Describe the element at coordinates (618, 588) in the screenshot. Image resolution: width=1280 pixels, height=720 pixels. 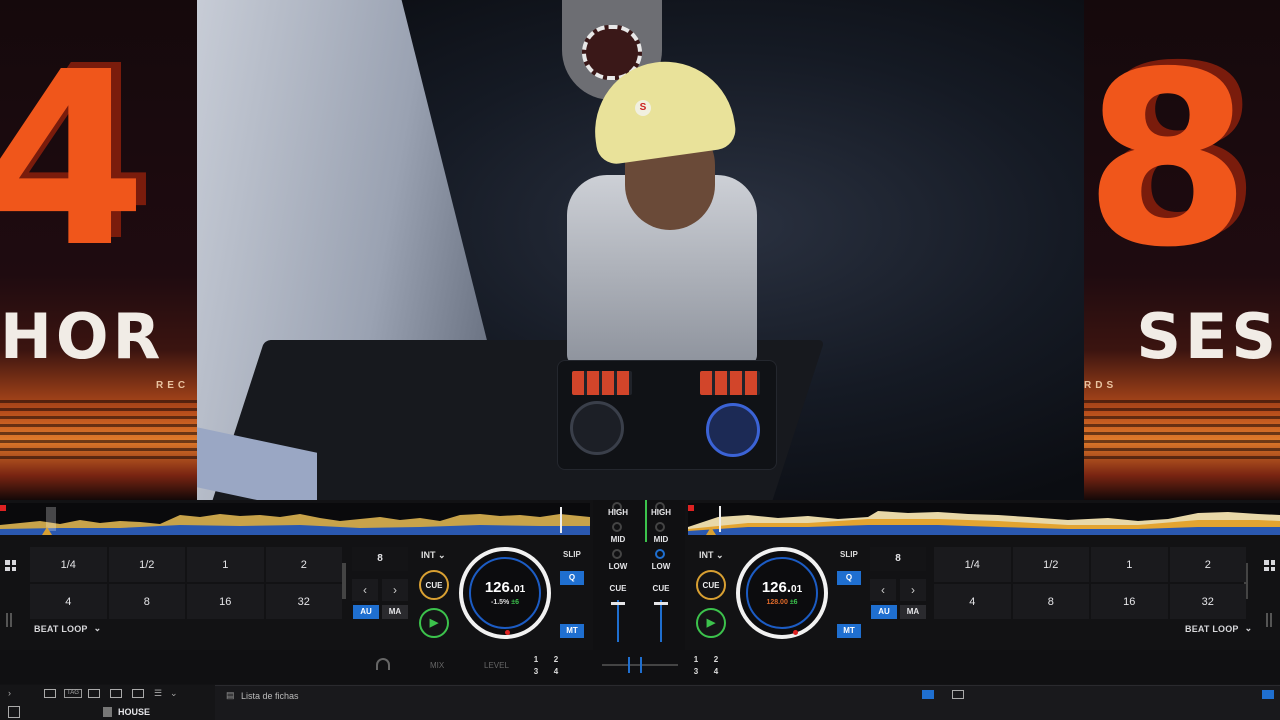
I see `mixer-cue-left-button: CUE` at that location.